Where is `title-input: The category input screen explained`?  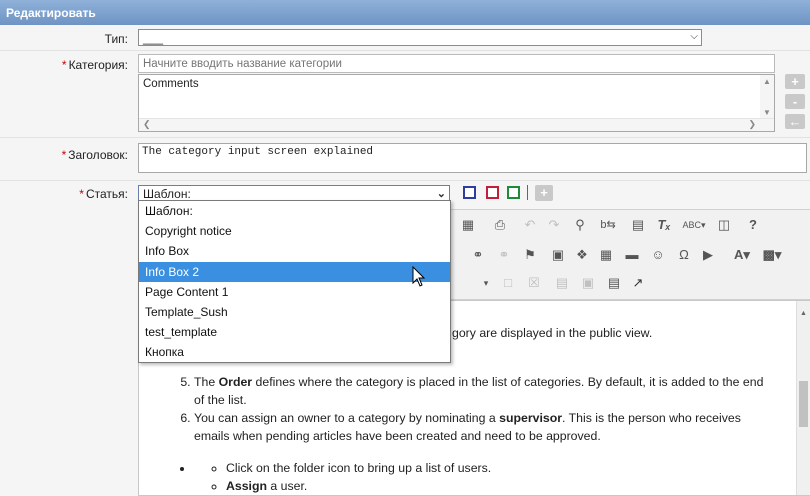 title-input: The category input screen explained is located at coordinates (472, 158).